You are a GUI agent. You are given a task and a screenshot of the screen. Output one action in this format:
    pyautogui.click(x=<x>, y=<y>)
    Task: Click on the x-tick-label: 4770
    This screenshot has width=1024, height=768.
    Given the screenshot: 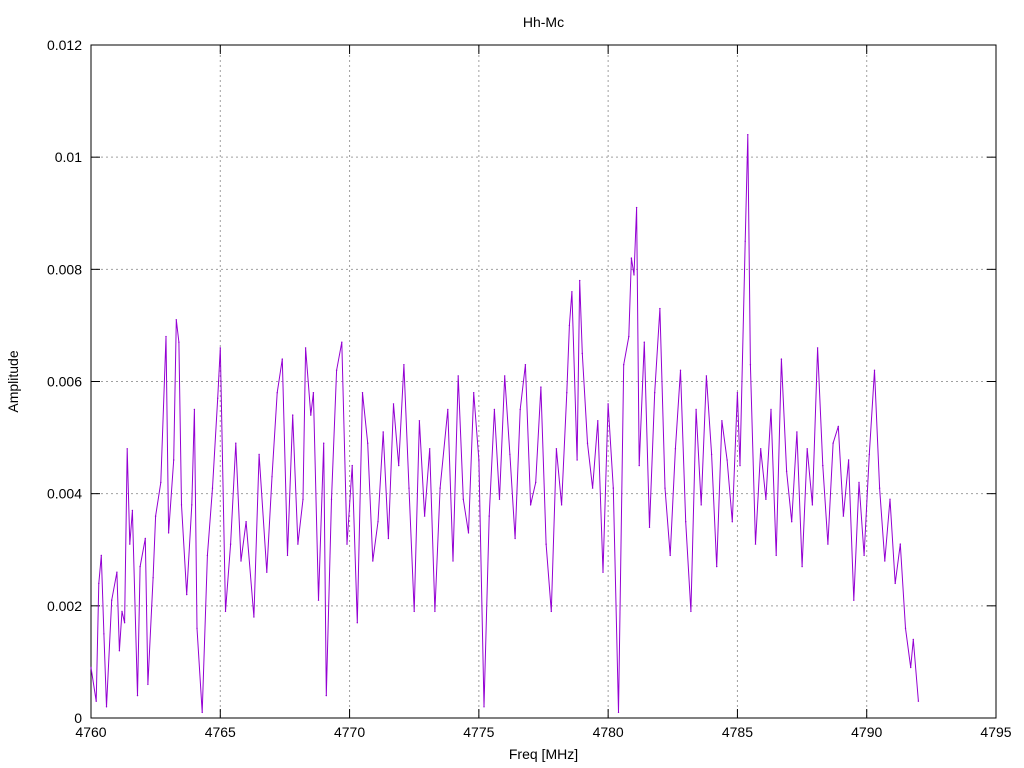 What is the action you would take?
    pyautogui.click(x=349, y=732)
    